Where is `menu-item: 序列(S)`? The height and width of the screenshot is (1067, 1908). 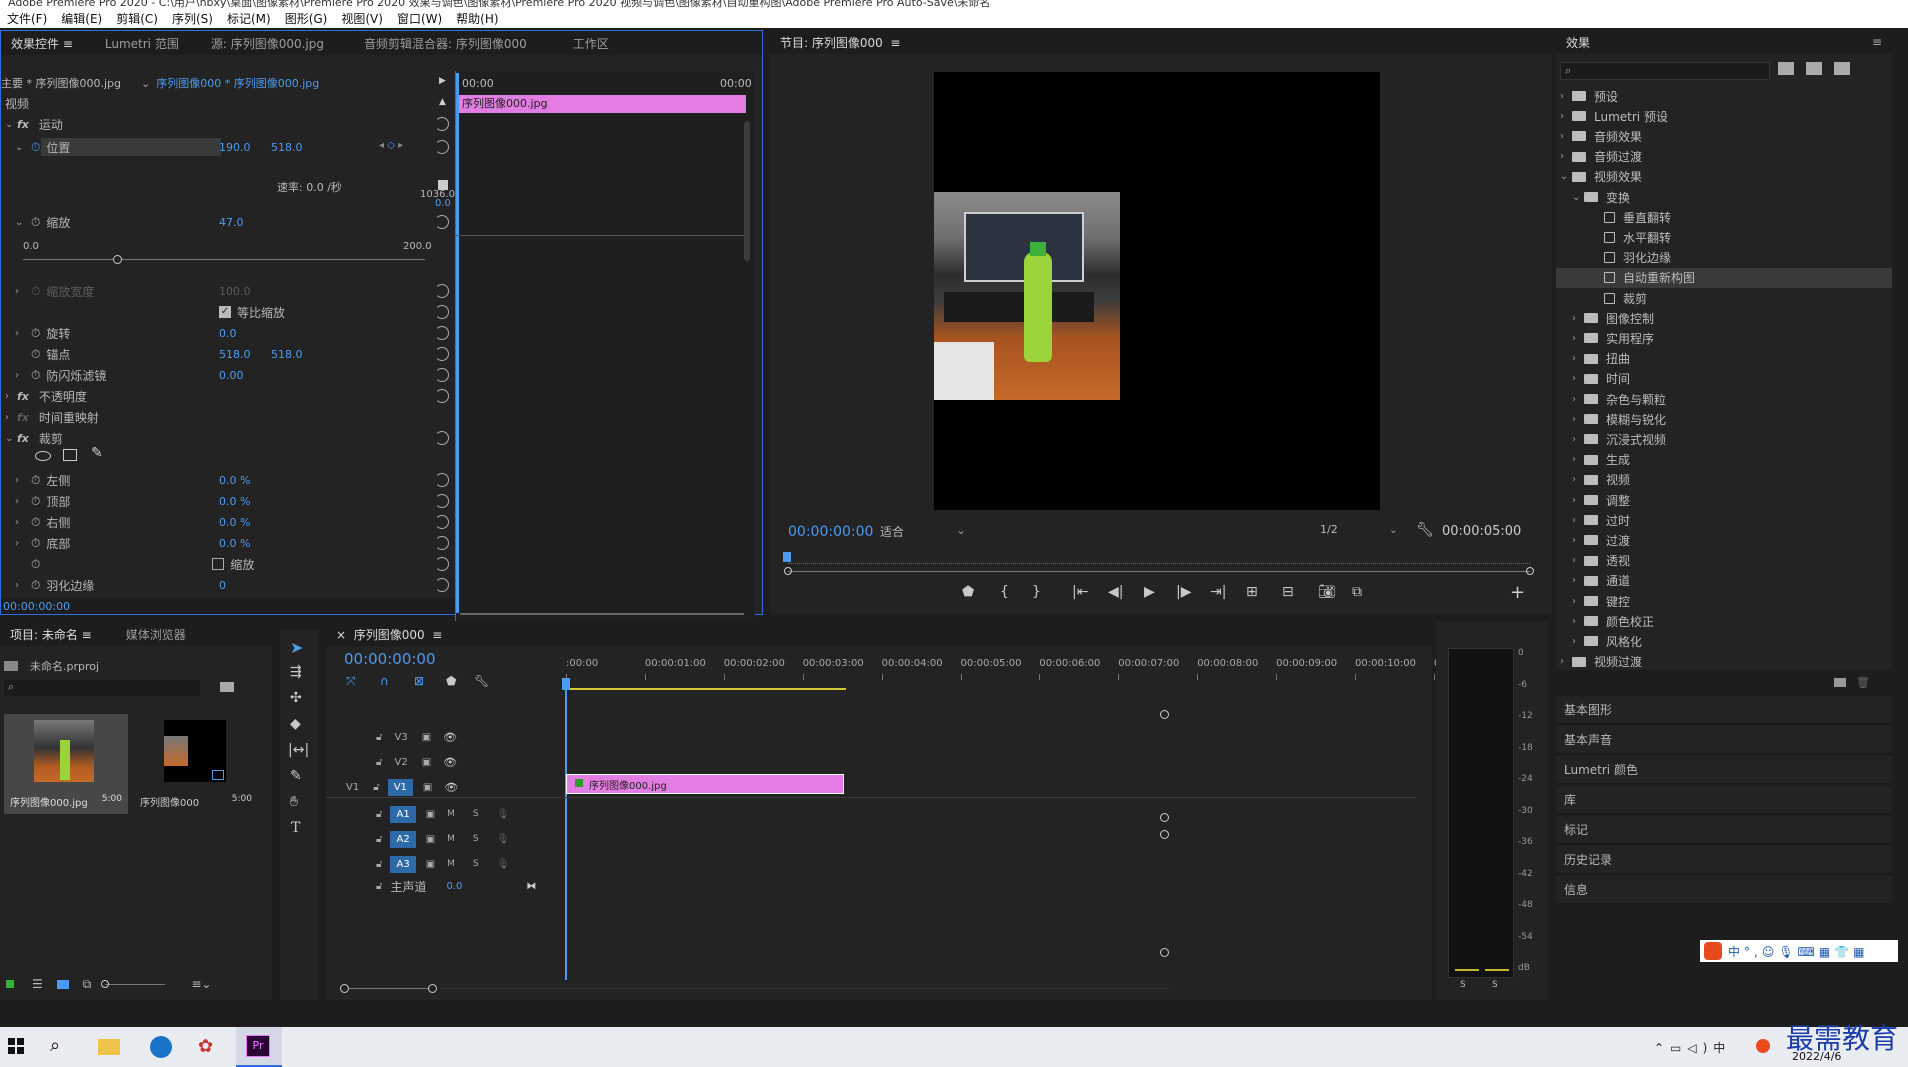
menu-item: 序列(S) is located at coordinates (192, 18).